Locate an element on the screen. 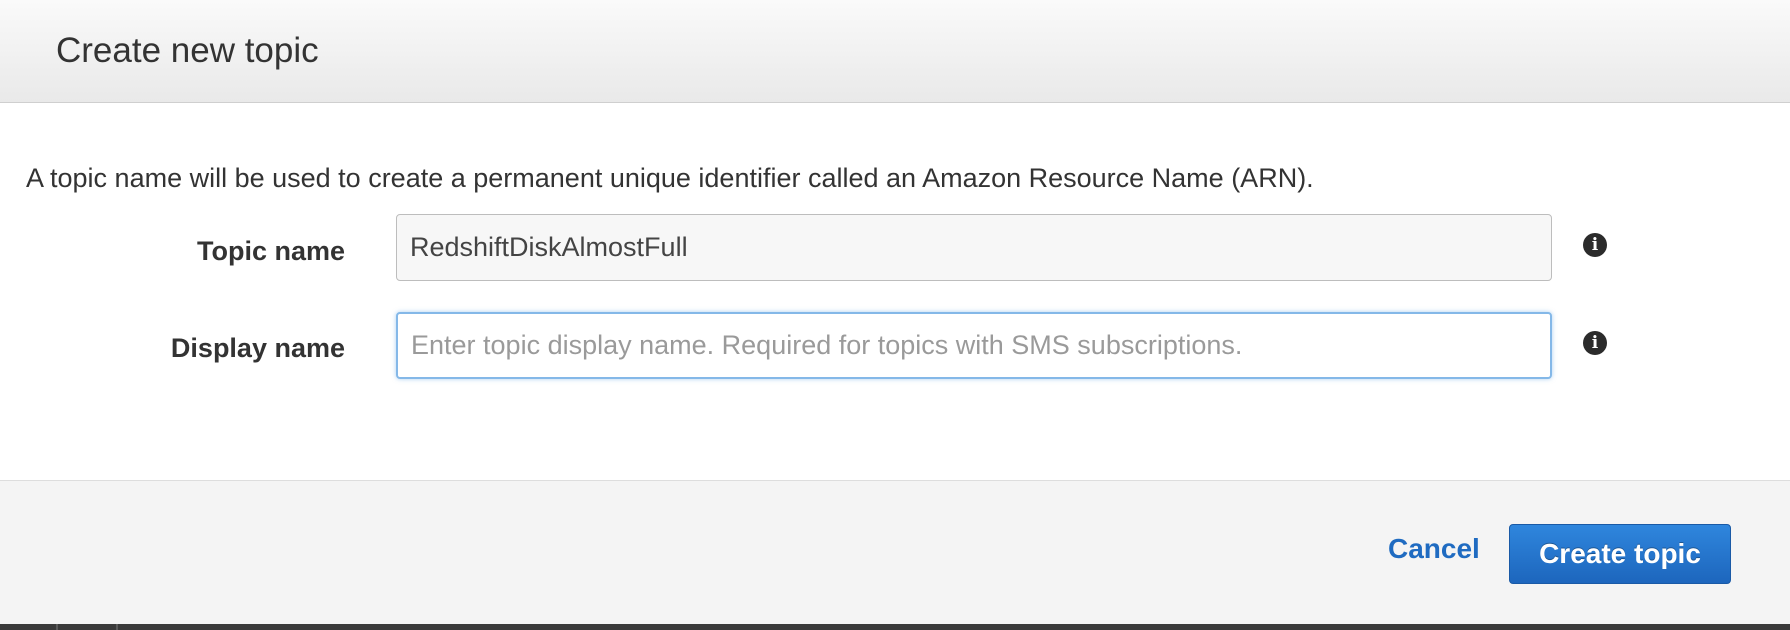 The width and height of the screenshot is (1790, 630). create-topic-button: Create topic is located at coordinates (1620, 554).